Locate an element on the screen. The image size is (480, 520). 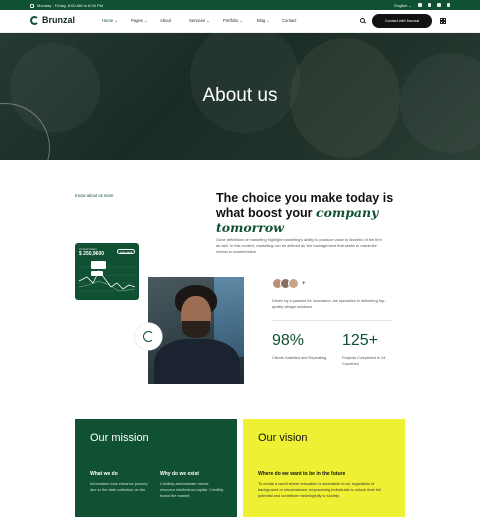
stat-value-projects: 125+ is located at coordinates (360, 340).